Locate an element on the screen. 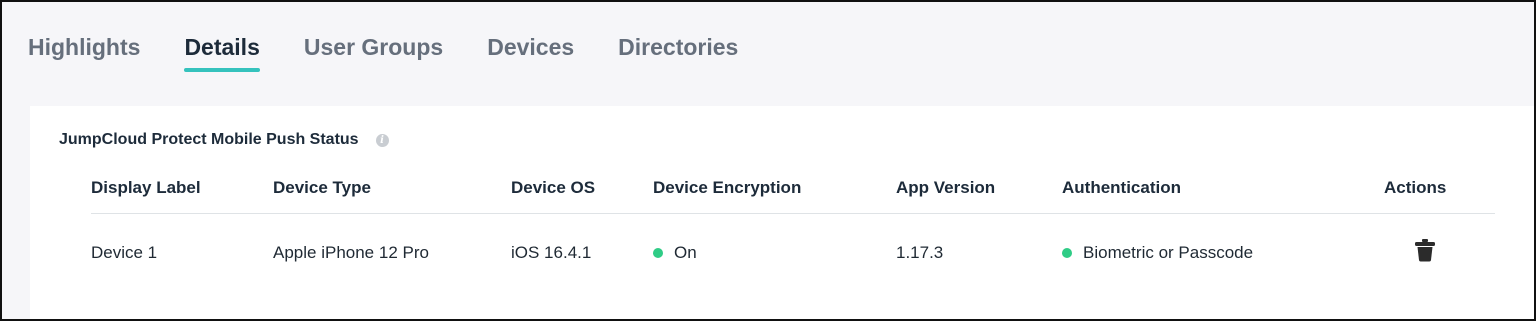  cell-device-os: iOS 16.4.1 is located at coordinates (551, 252).